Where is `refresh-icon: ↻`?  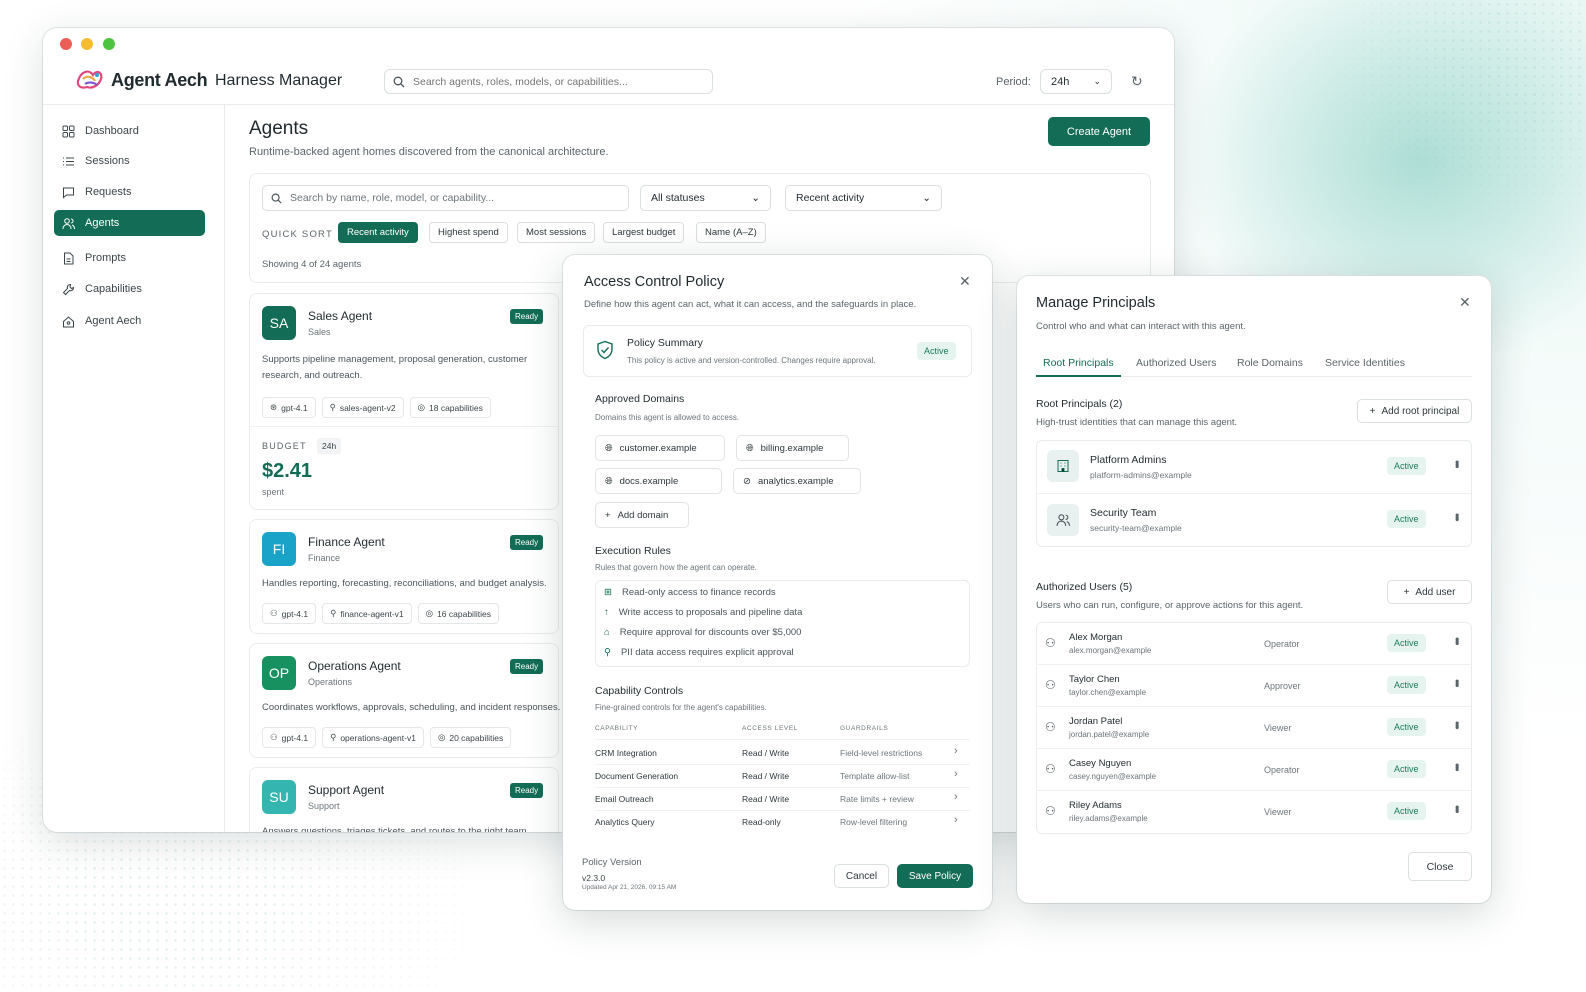 refresh-icon: ↻ is located at coordinates (1137, 81).